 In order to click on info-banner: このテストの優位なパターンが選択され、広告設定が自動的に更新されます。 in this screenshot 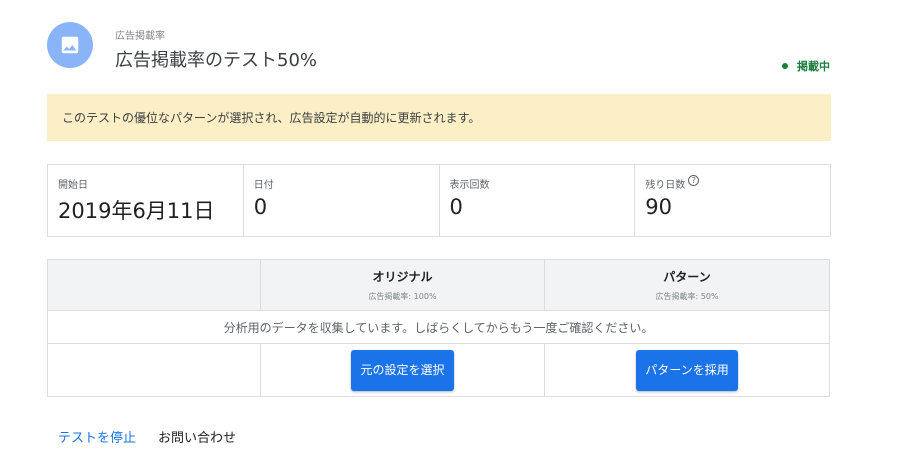, I will do `click(439, 117)`.